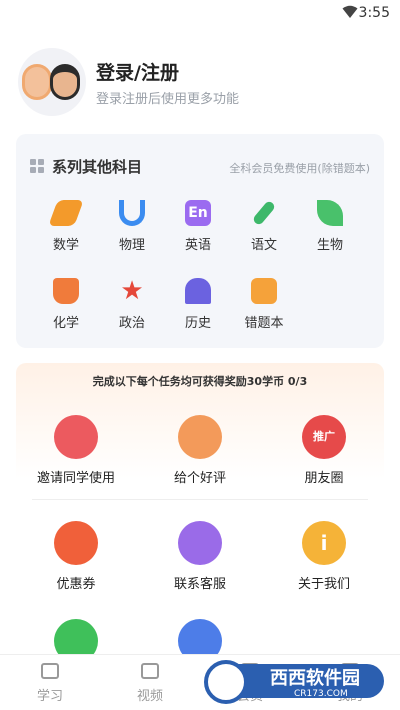 The width and height of the screenshot is (400, 710). I want to click on svg-text: CR173.COM, so click(321, 694).